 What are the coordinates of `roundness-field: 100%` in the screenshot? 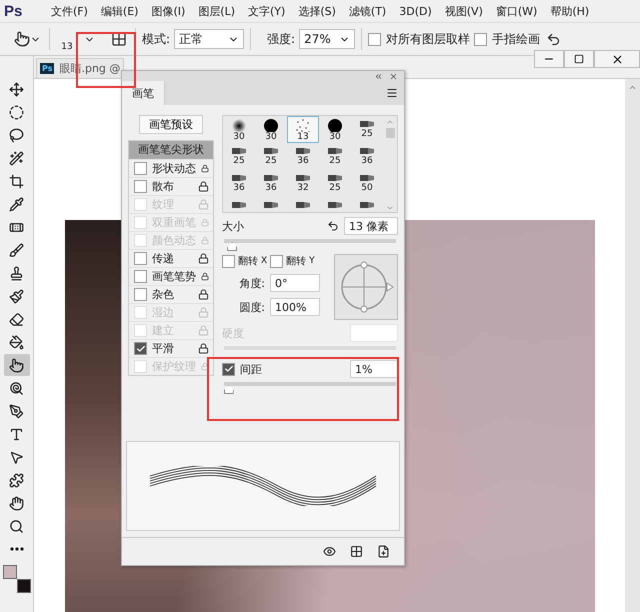 It's located at (295, 307).